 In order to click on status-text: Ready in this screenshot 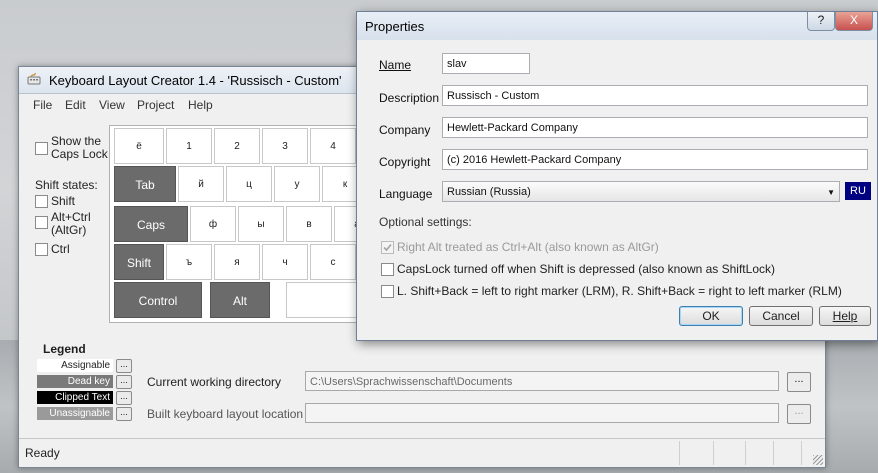, I will do `click(42, 453)`.